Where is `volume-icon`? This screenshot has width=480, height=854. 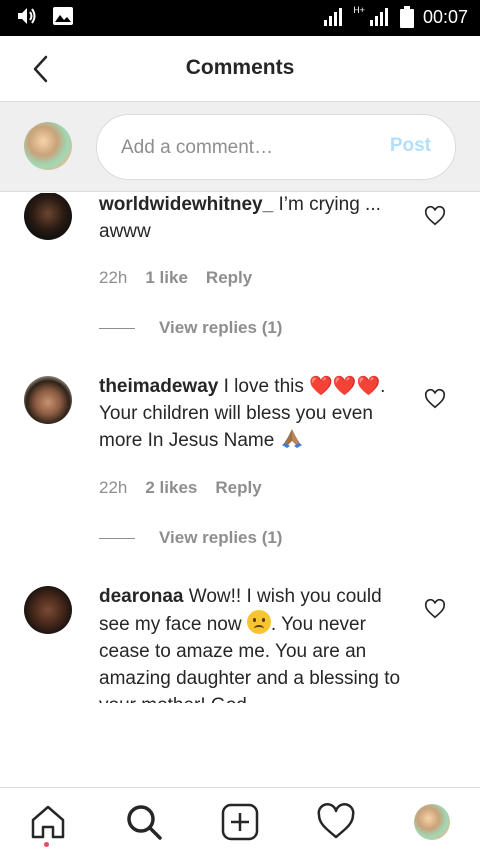
volume-icon is located at coordinates (27, 16).